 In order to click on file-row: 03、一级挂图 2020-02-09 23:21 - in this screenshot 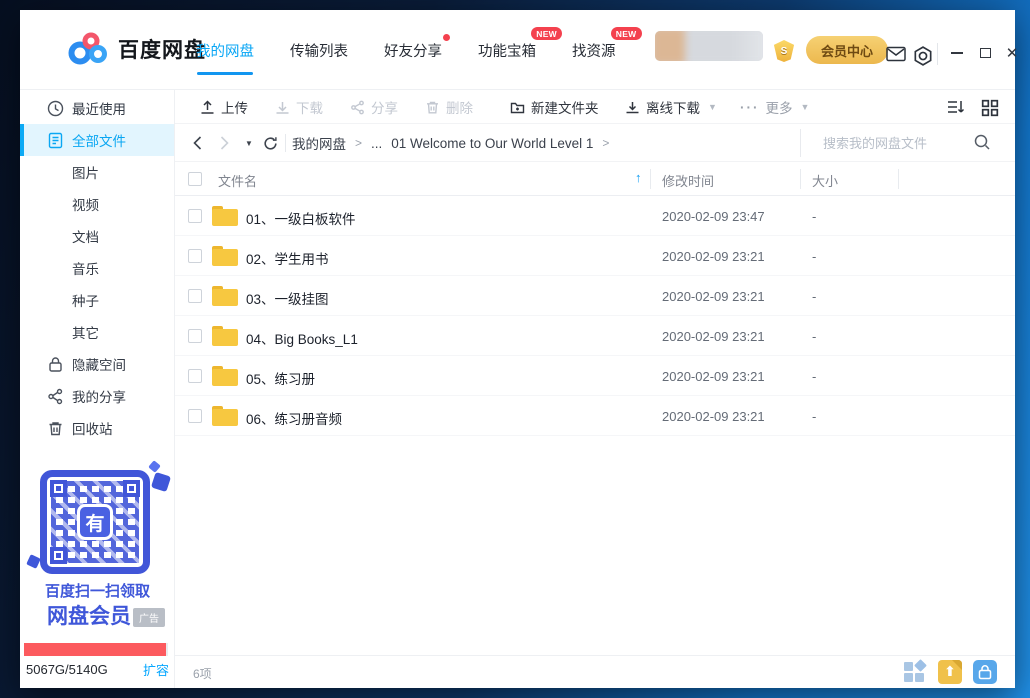, I will do `click(595, 296)`.